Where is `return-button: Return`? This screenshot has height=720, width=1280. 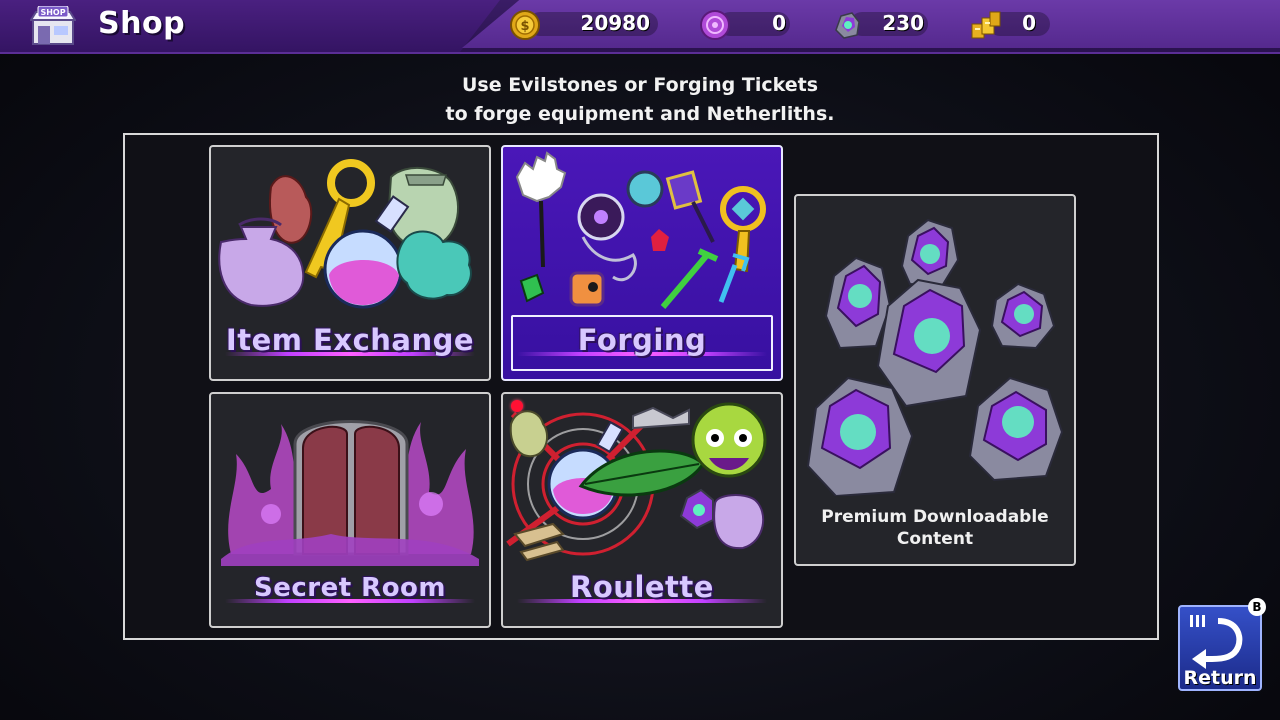 return-button: Return is located at coordinates (1220, 648).